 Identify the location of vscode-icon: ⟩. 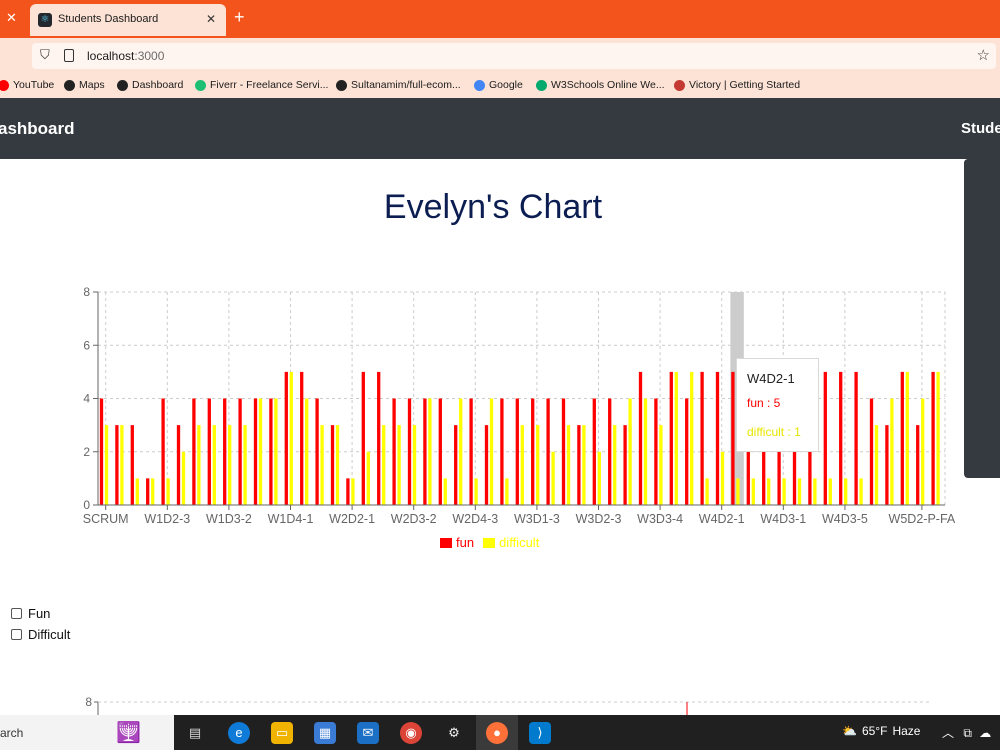
(540, 733).